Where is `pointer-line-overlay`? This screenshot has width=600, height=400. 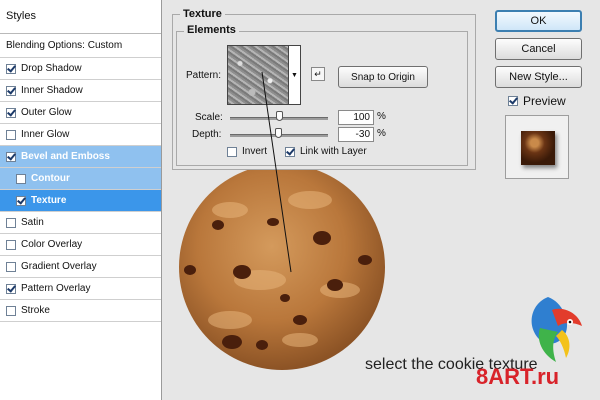 pointer-line-overlay is located at coordinates (276, 172).